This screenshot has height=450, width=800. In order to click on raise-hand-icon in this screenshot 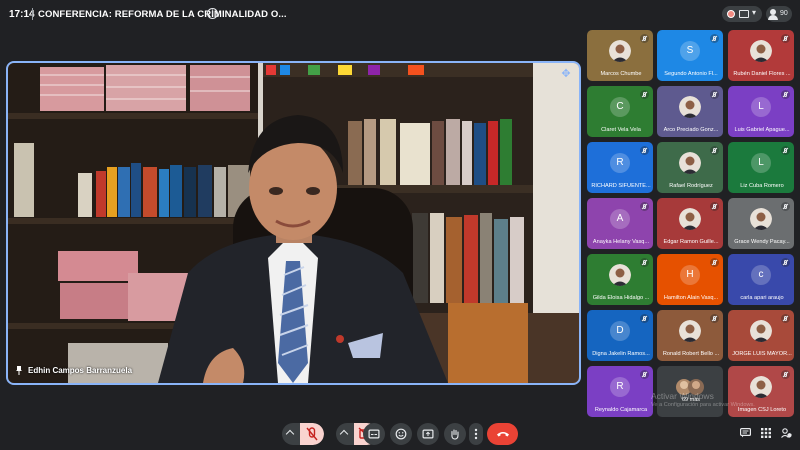, I will do `click(455, 434)`.